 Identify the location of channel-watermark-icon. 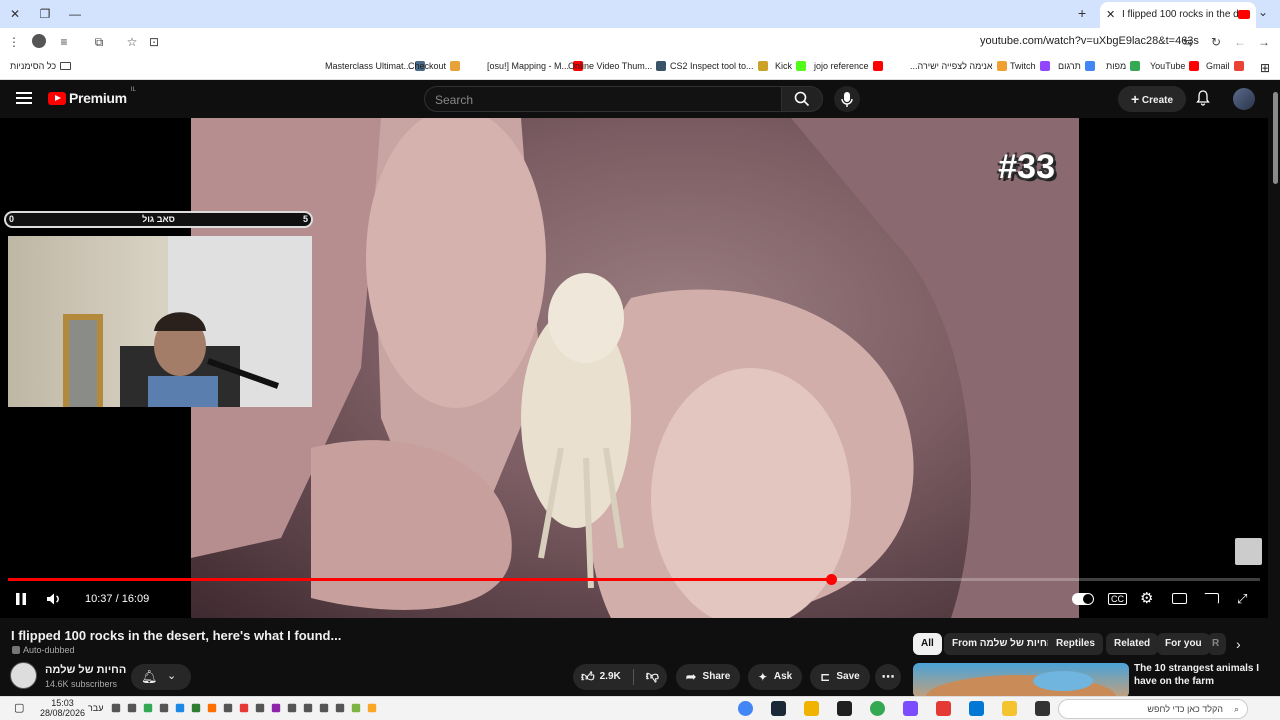
(1248, 551).